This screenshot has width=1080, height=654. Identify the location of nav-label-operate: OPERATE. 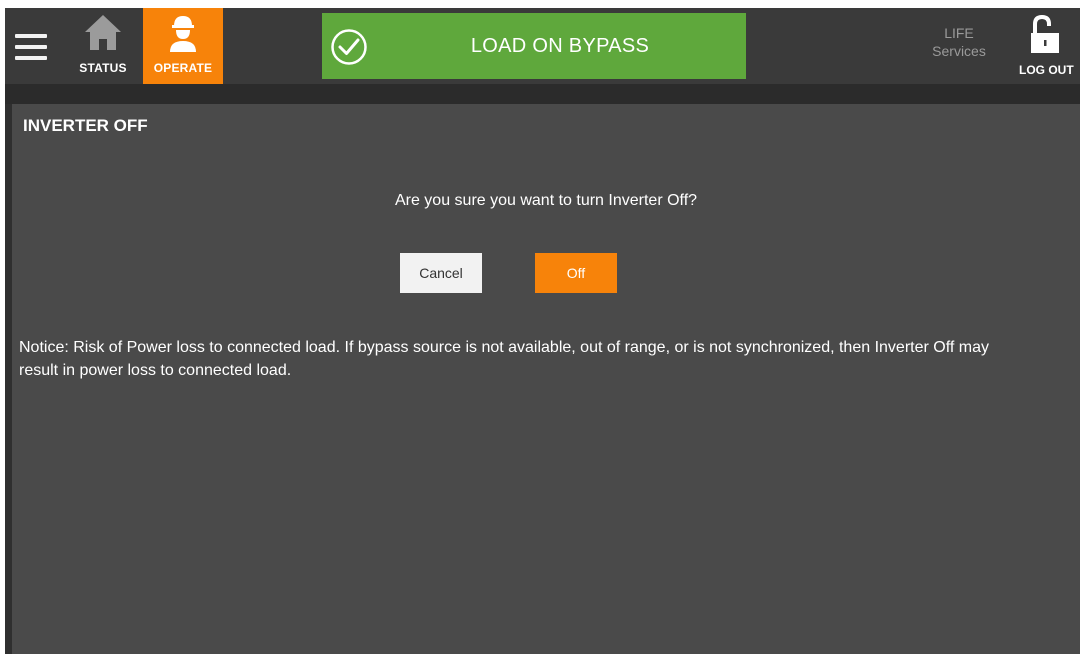
(183, 68).